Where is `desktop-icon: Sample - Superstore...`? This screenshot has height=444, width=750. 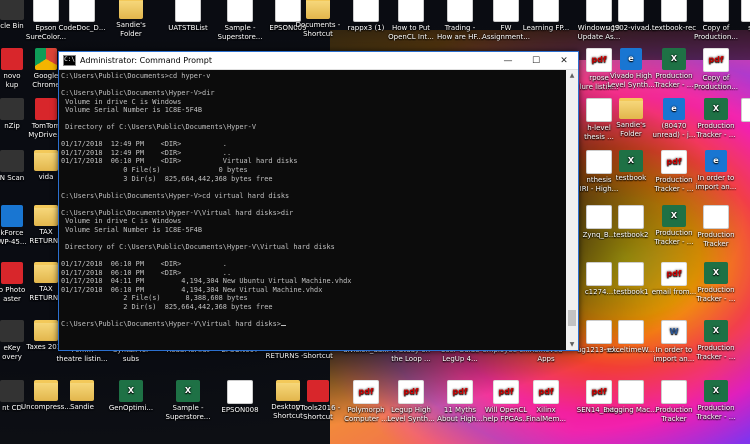
desktop-icon: Sample - Superstore... is located at coordinates (240, 20).